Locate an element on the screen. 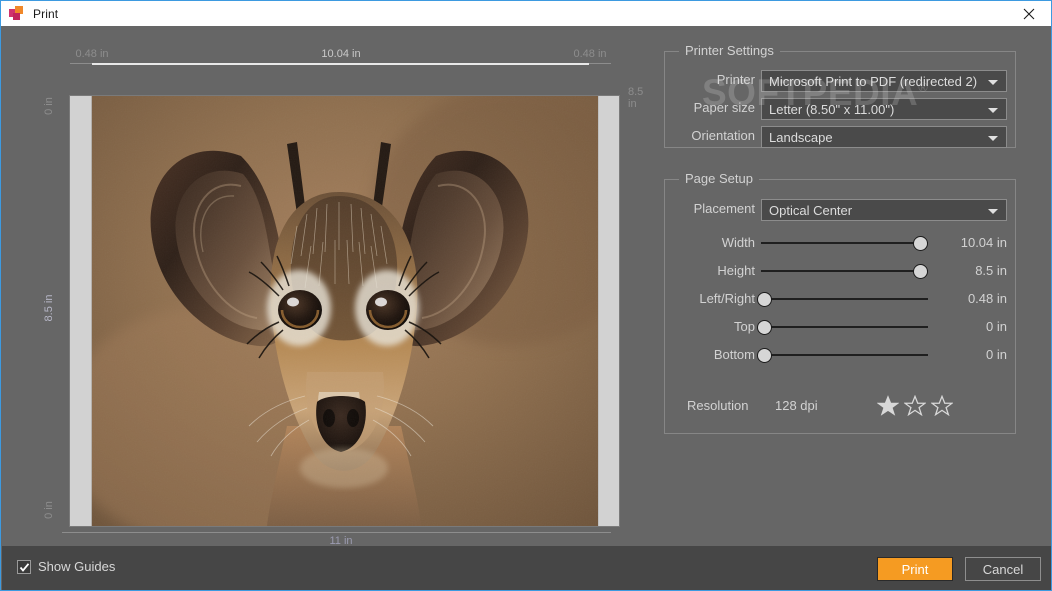 Image resolution: width=1052 pixels, height=591 pixels. cancel-button: Cancel is located at coordinates (1003, 569).